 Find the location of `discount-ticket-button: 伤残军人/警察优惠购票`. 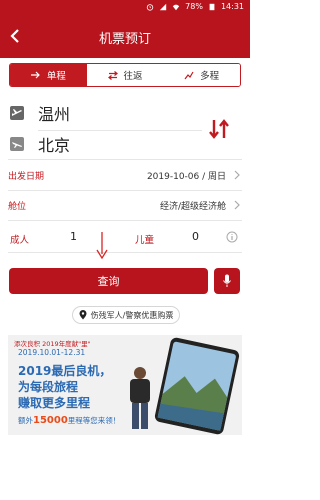

discount-ticket-button: 伤残军人/警察优惠购票 is located at coordinates (126, 315).